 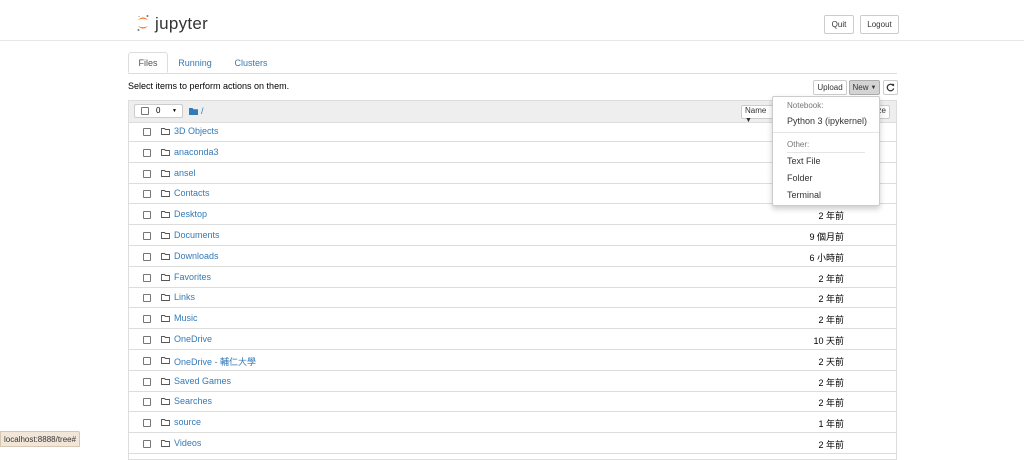 I want to click on item-name-link: Documents, so click(x=197, y=235).